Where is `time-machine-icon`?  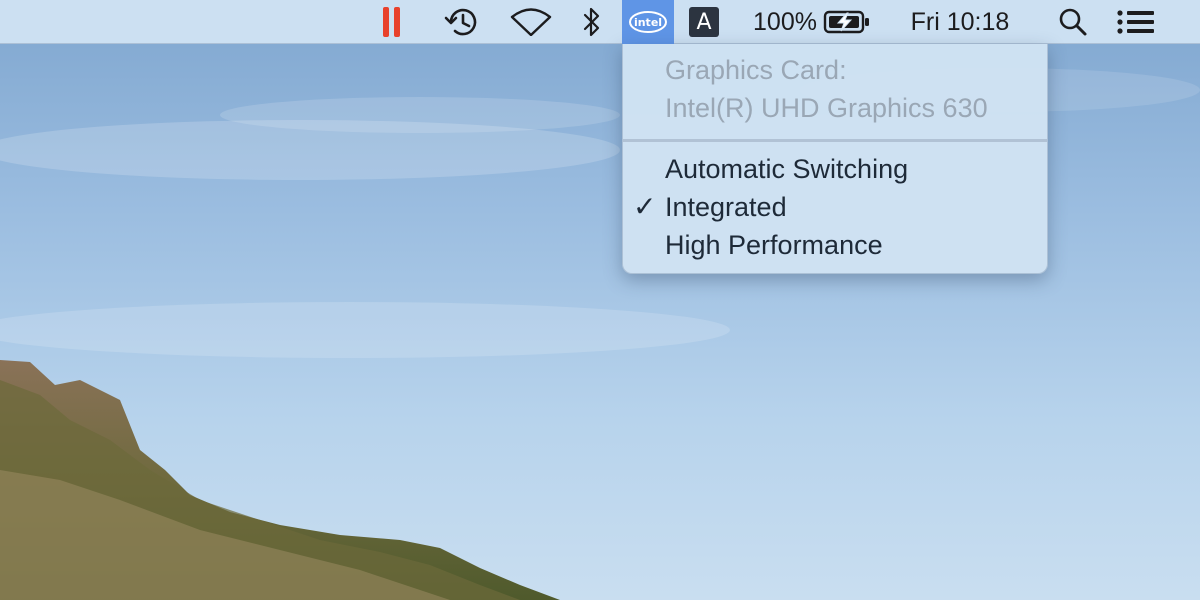
time-machine-icon is located at coordinates (461, 22).